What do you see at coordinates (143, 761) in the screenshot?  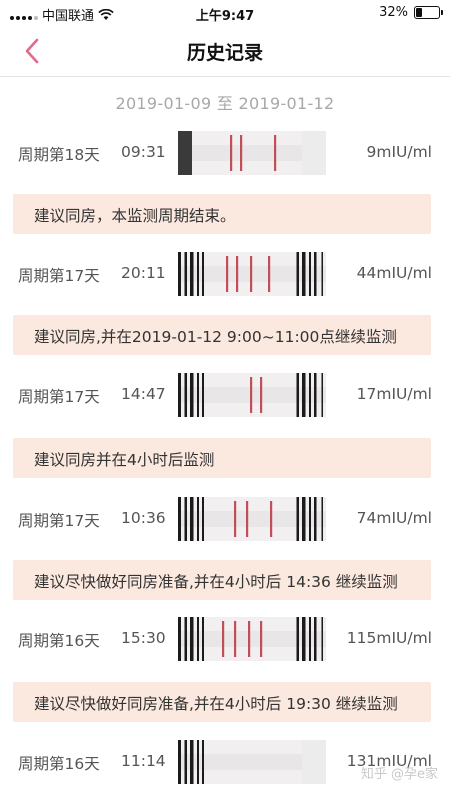 I see `record-time: 11:14` at bounding box center [143, 761].